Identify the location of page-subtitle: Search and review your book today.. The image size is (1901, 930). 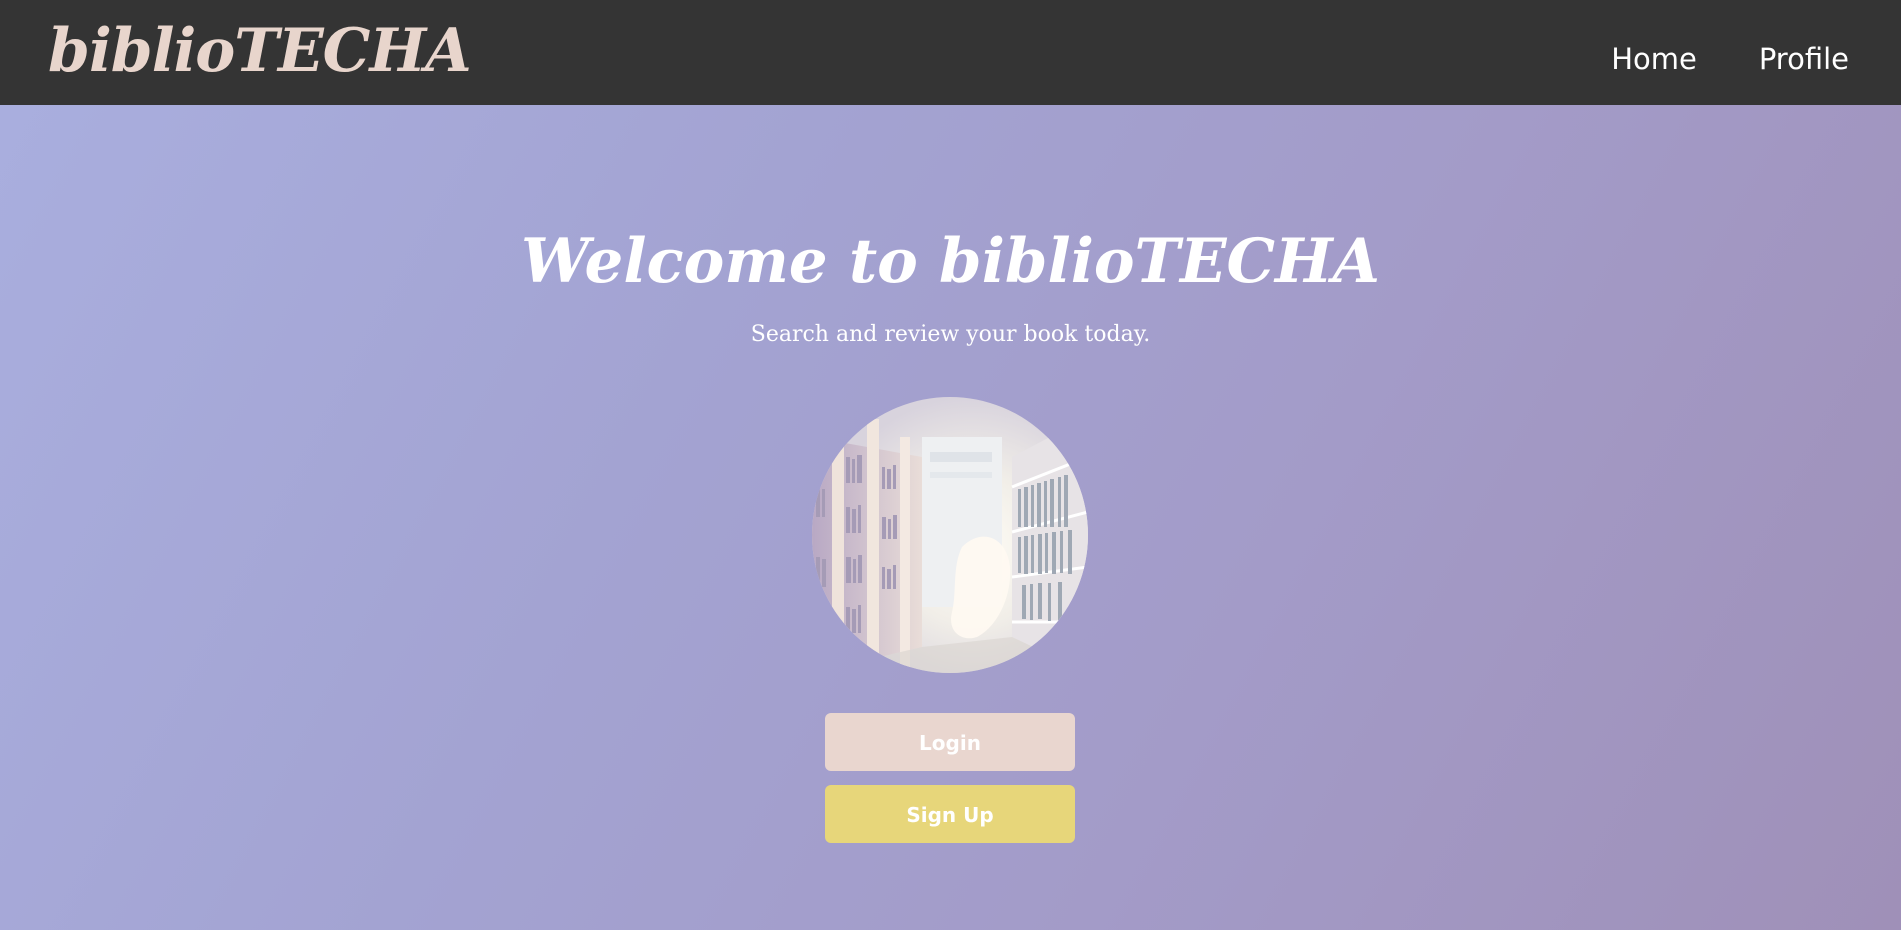
(950, 334).